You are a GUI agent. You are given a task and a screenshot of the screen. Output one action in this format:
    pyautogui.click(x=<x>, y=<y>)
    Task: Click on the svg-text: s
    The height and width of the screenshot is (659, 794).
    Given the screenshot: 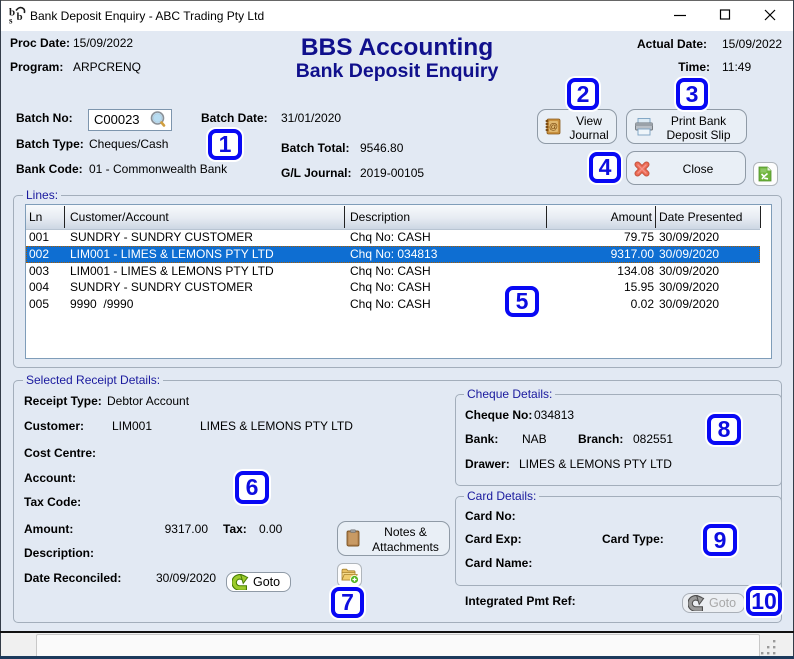 What is the action you would take?
    pyautogui.click(x=11, y=20)
    